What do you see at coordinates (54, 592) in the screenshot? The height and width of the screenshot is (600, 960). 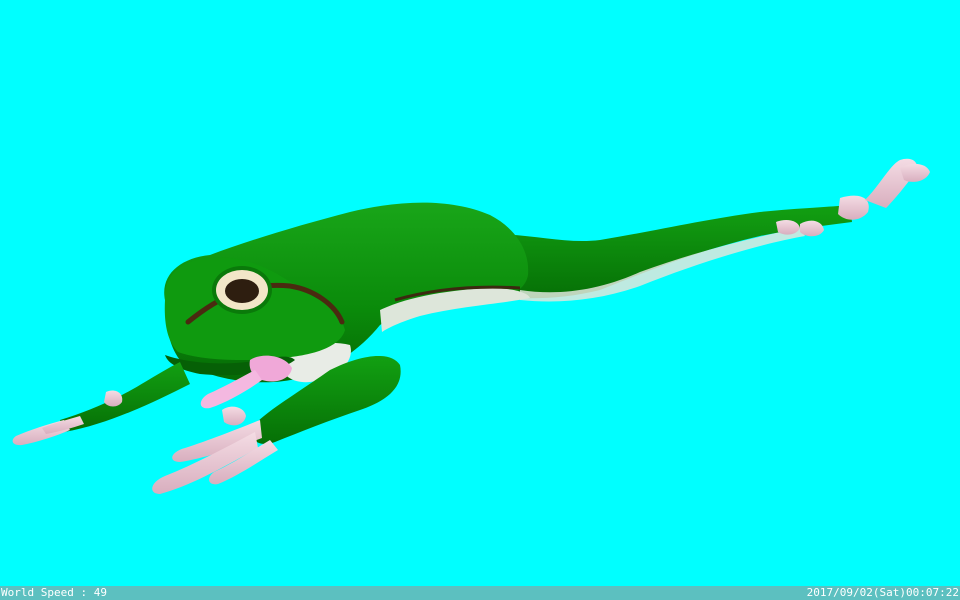 I see `world-speed-label: World Speed : 49` at bounding box center [54, 592].